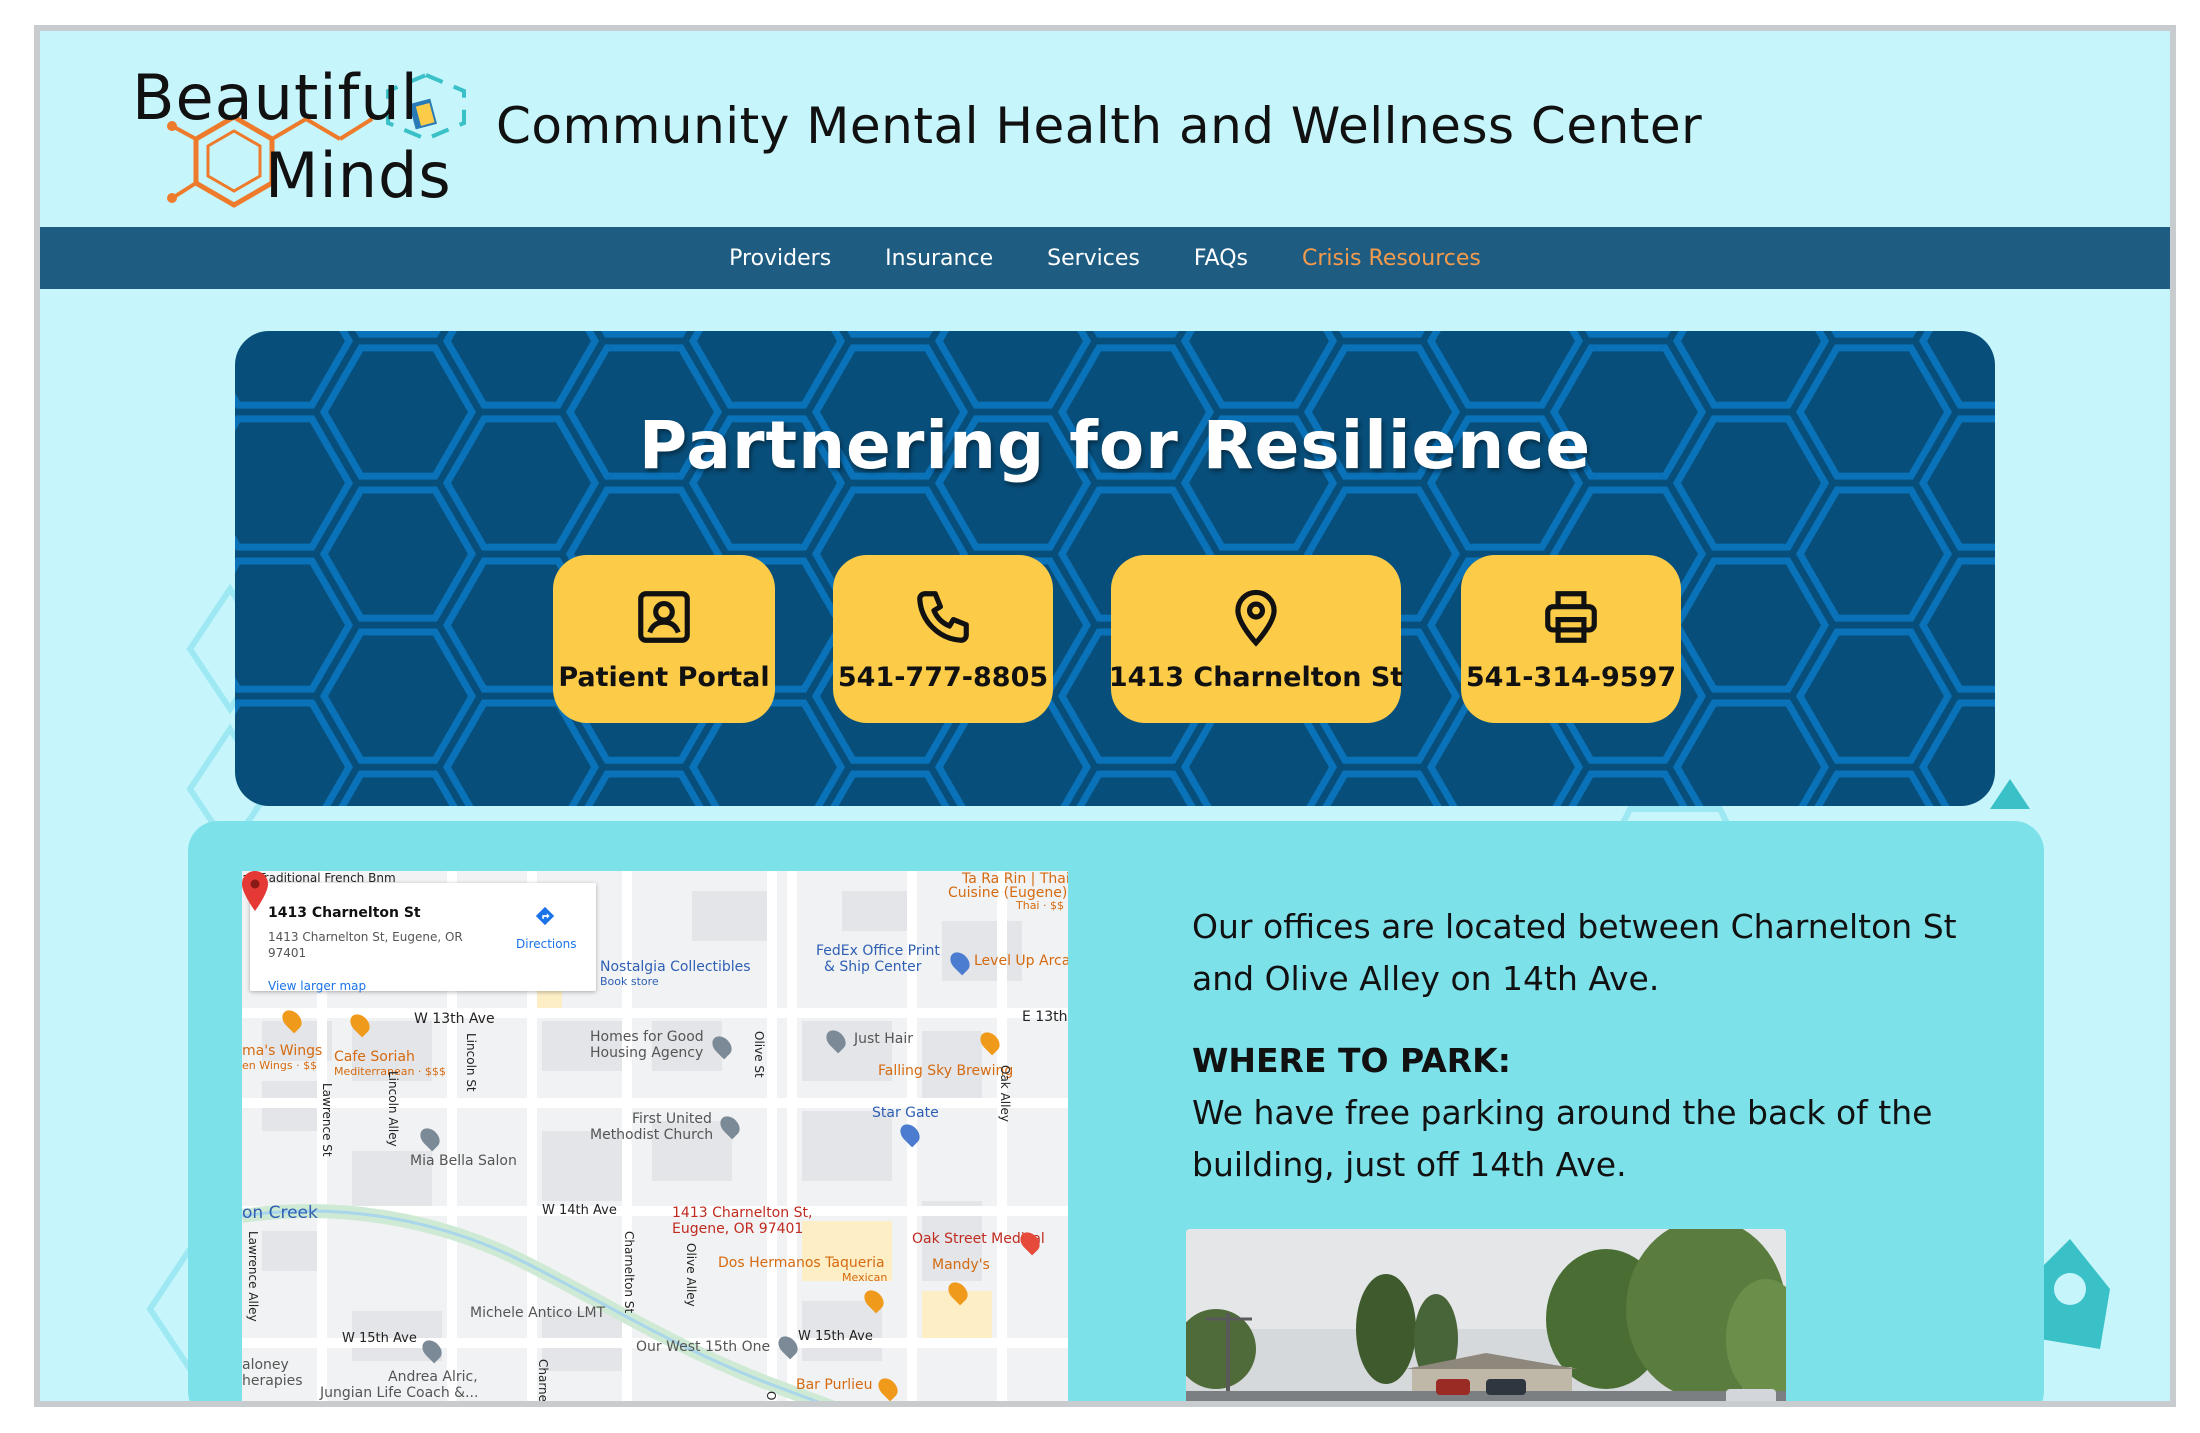  Describe the element at coordinates (327, 1120) in the screenshot. I see `map-label: Lawrence St` at that location.